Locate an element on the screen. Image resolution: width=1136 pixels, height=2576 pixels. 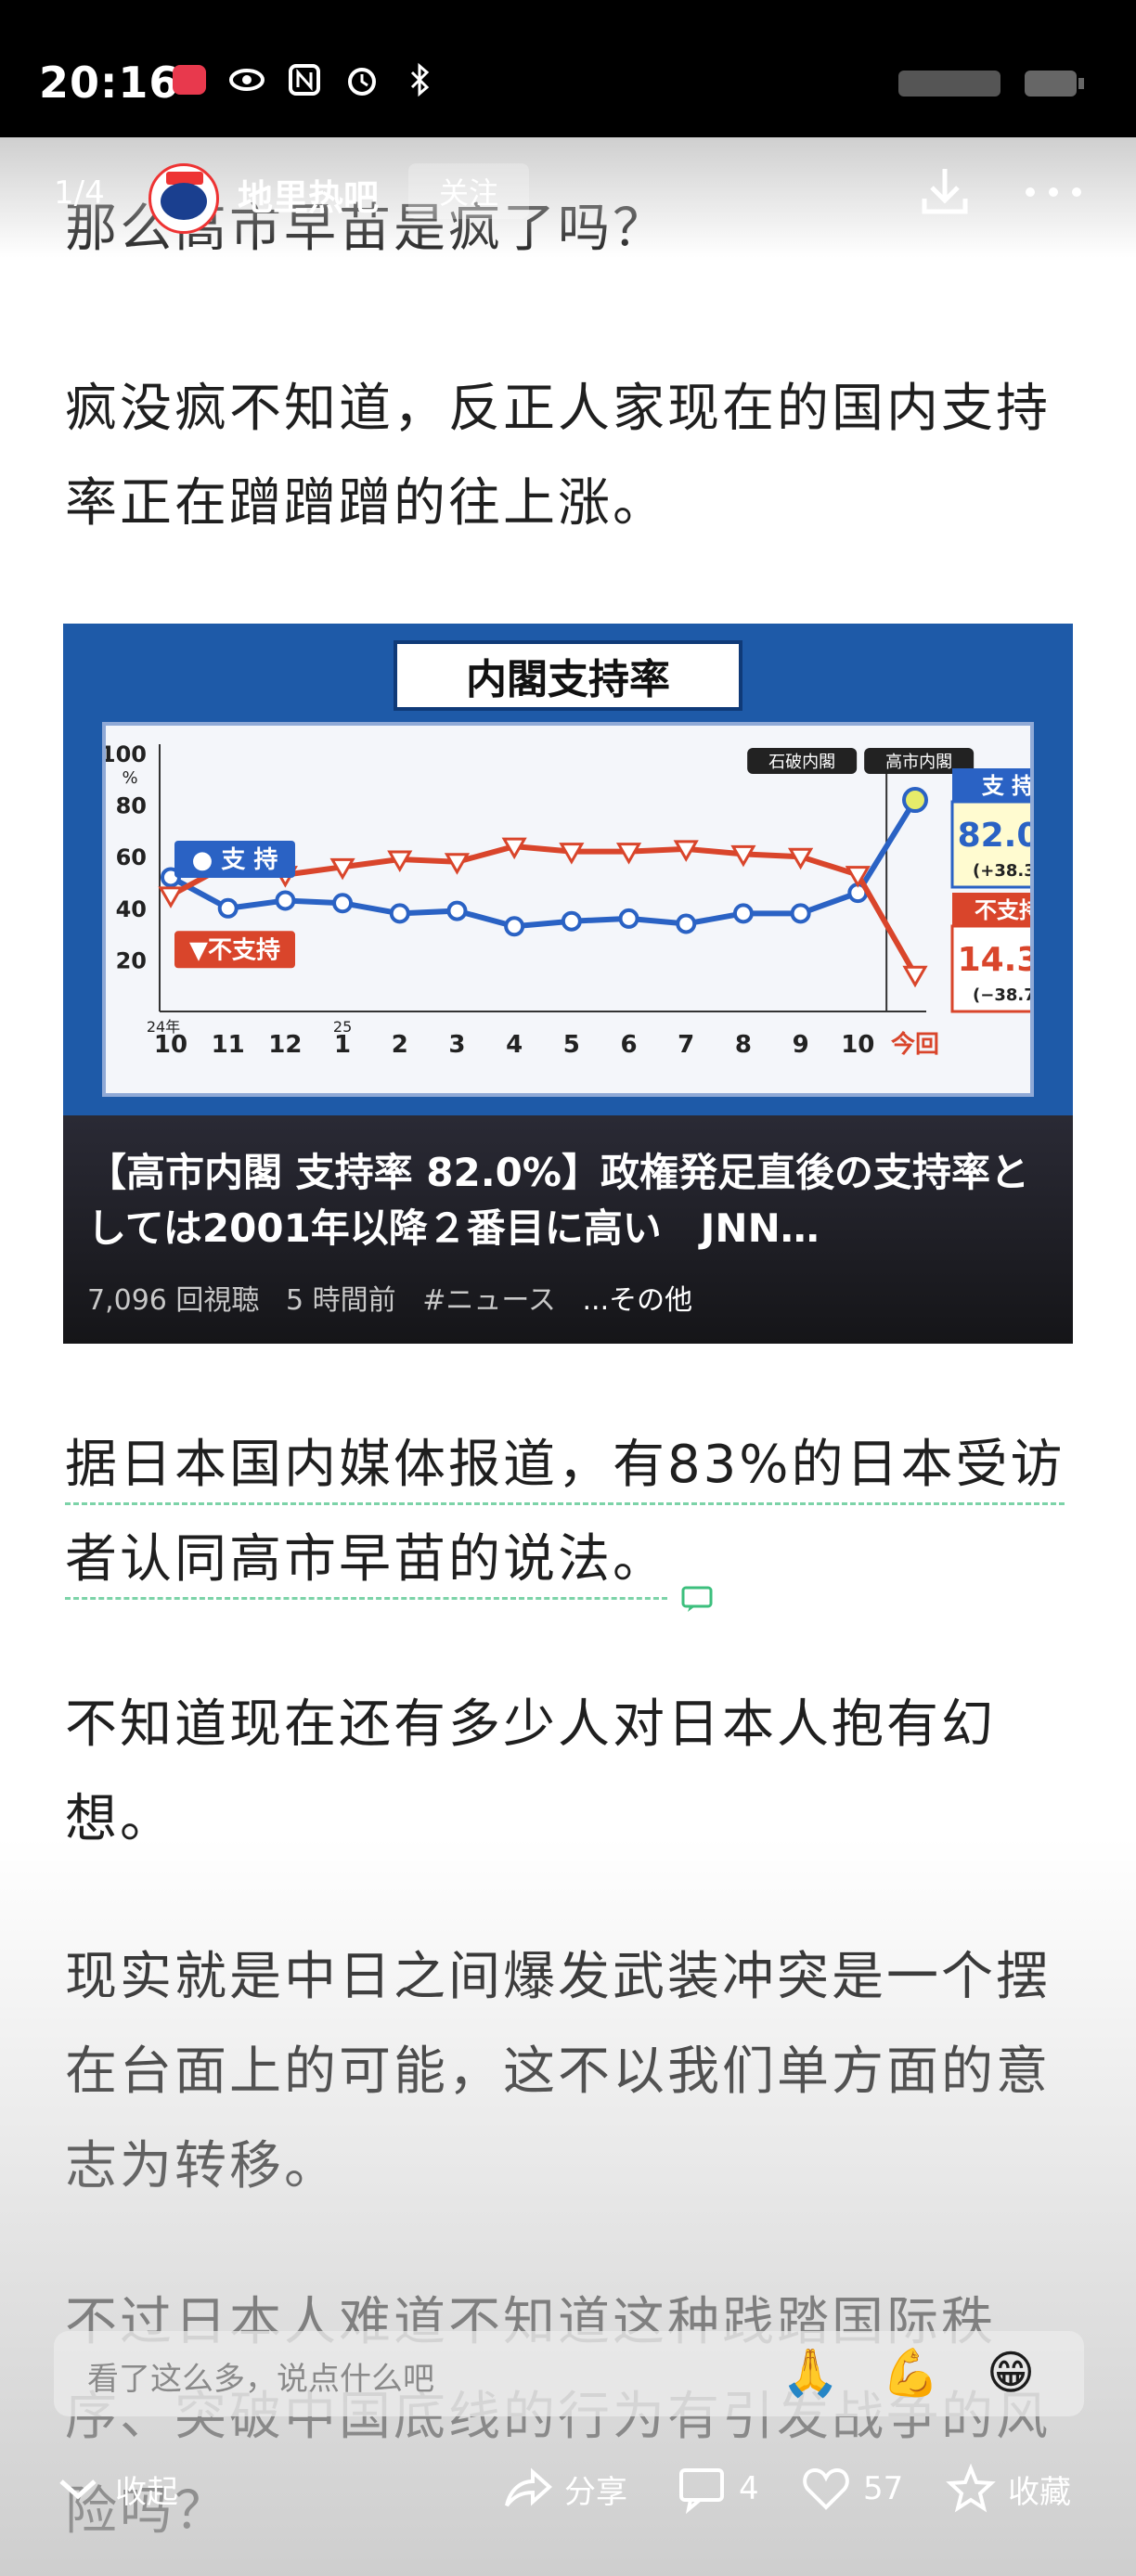
comment-placeholder: 看了这么多，说点什么吧 is located at coordinates (260, 2379).